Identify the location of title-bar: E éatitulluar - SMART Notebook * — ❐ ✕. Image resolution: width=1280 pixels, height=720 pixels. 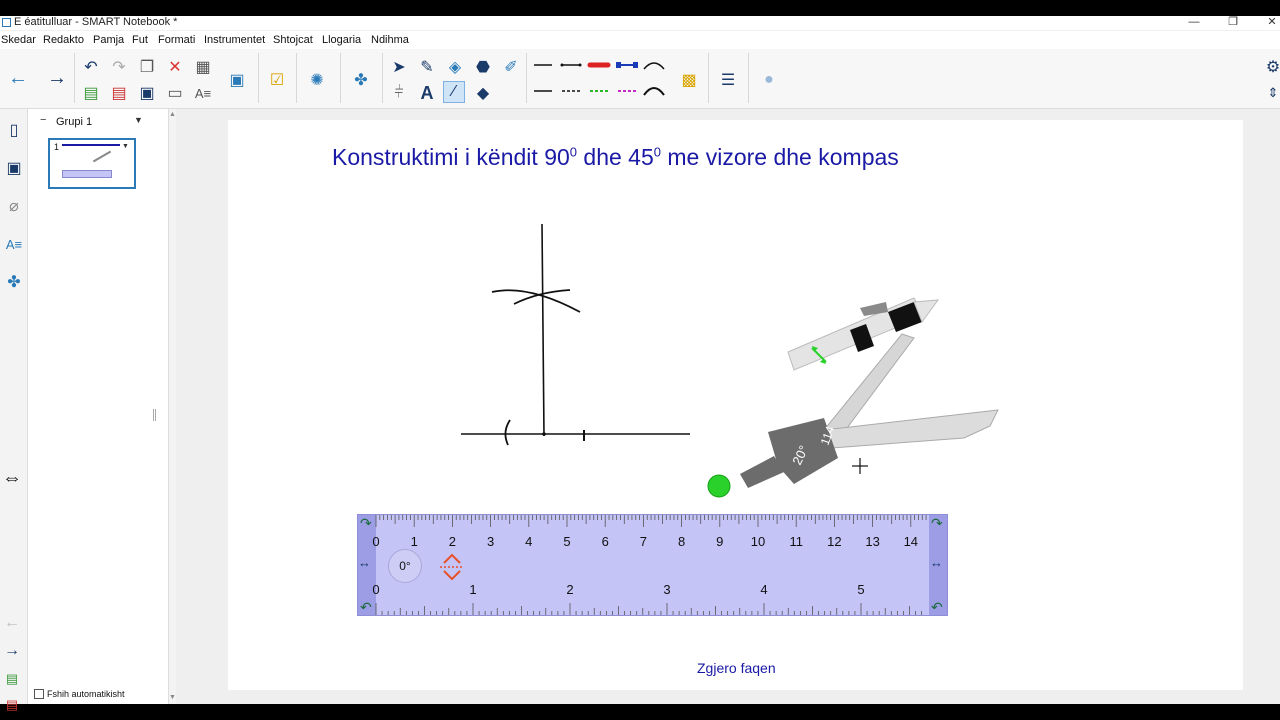
(640, 23).